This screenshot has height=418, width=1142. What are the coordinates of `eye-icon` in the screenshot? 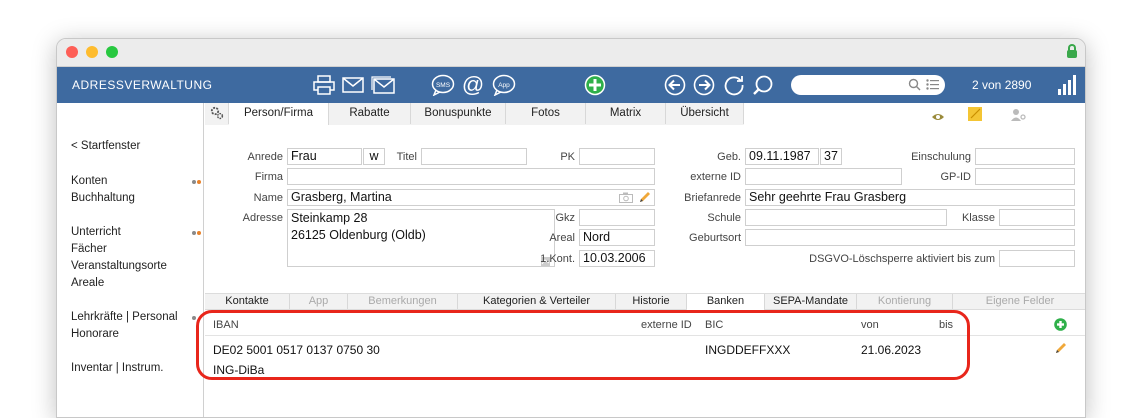 It's located at (938, 118).